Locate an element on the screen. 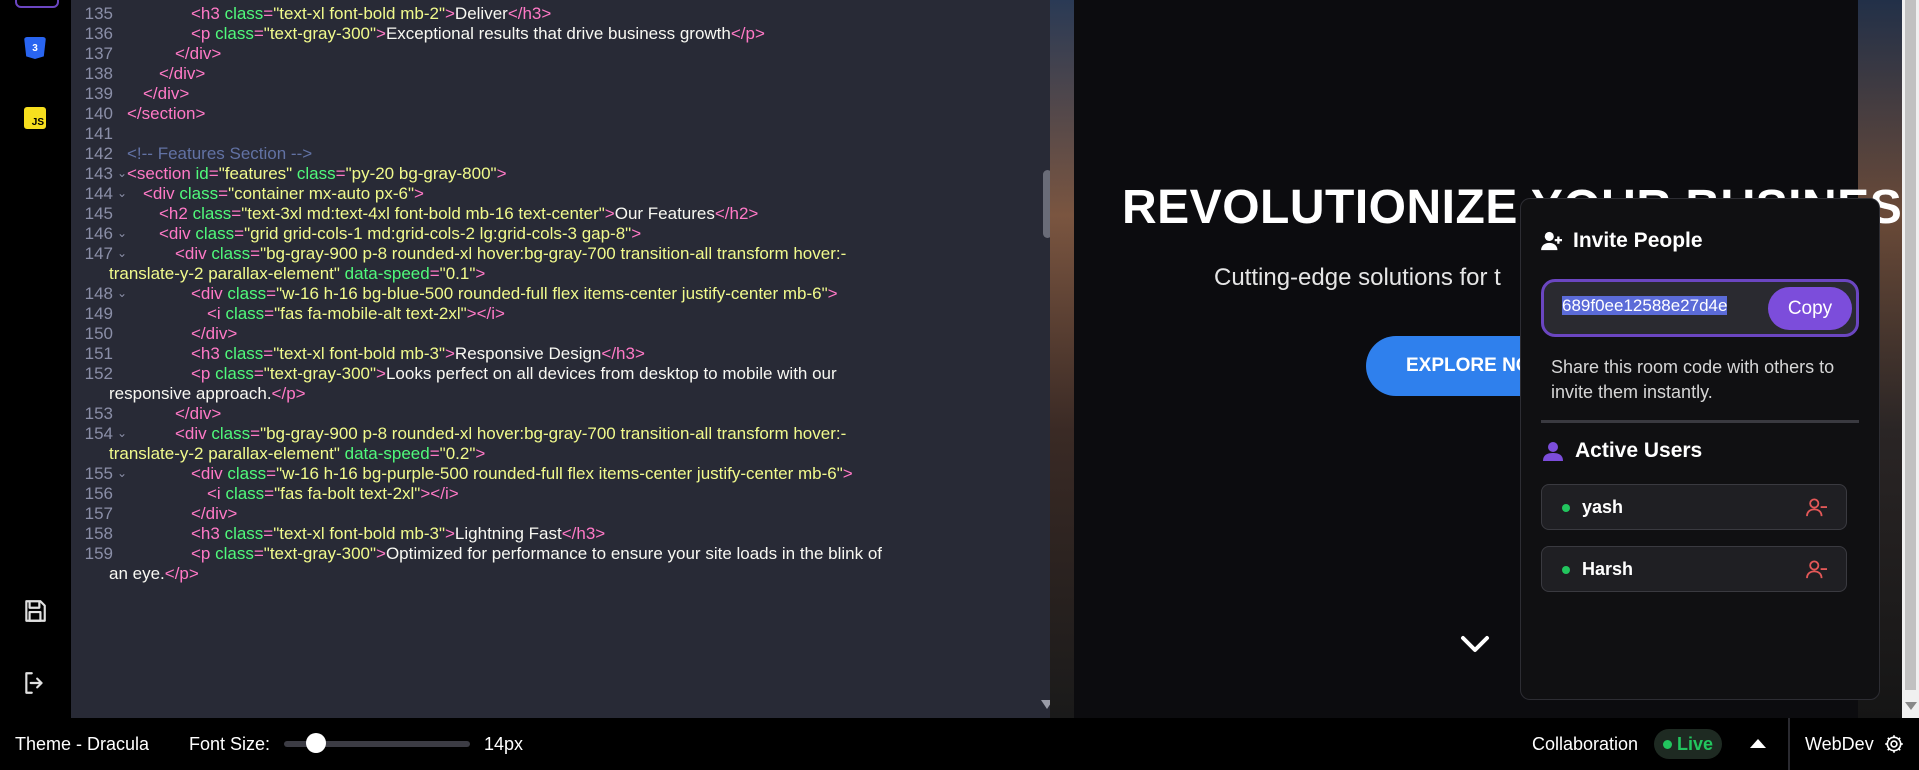  font-size-slider is located at coordinates (377, 743).